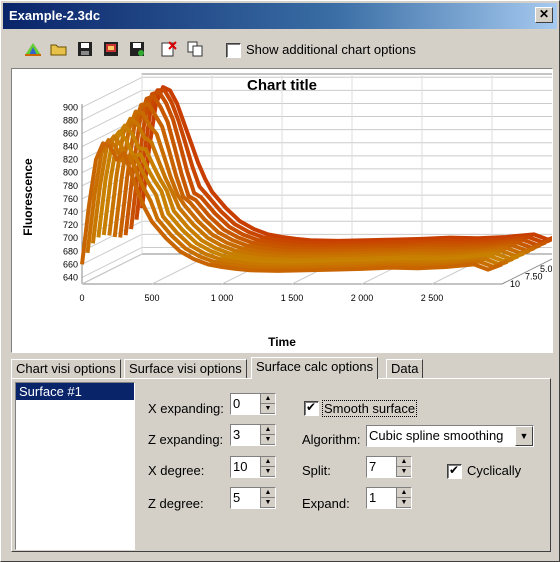 This screenshot has width=560, height=562. Describe the element at coordinates (70, 277) in the screenshot. I see `y-tick-label: 640` at that location.